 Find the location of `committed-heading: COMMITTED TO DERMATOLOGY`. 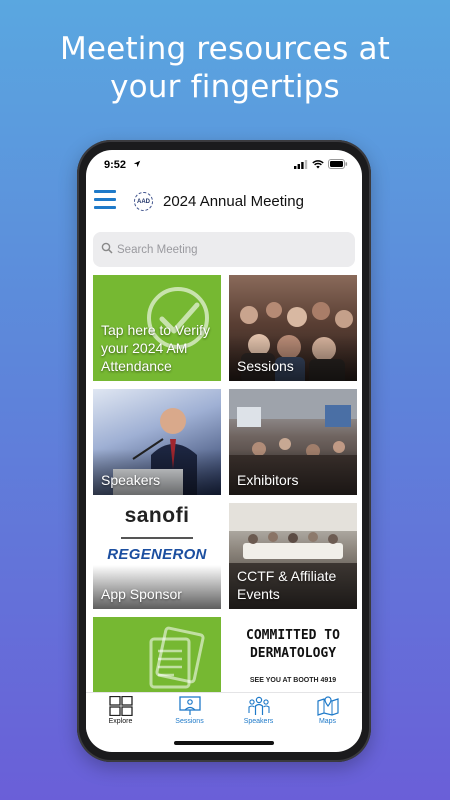

committed-heading: COMMITTED TO DERMATOLOGY is located at coordinates (293, 644).